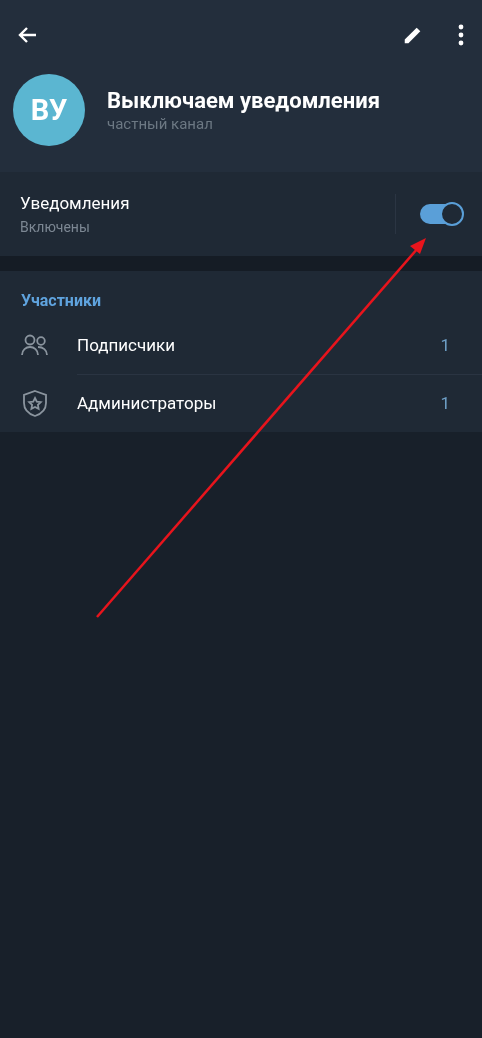 The height and width of the screenshot is (1038, 482). I want to click on notifications-status: Включены, so click(55, 227).